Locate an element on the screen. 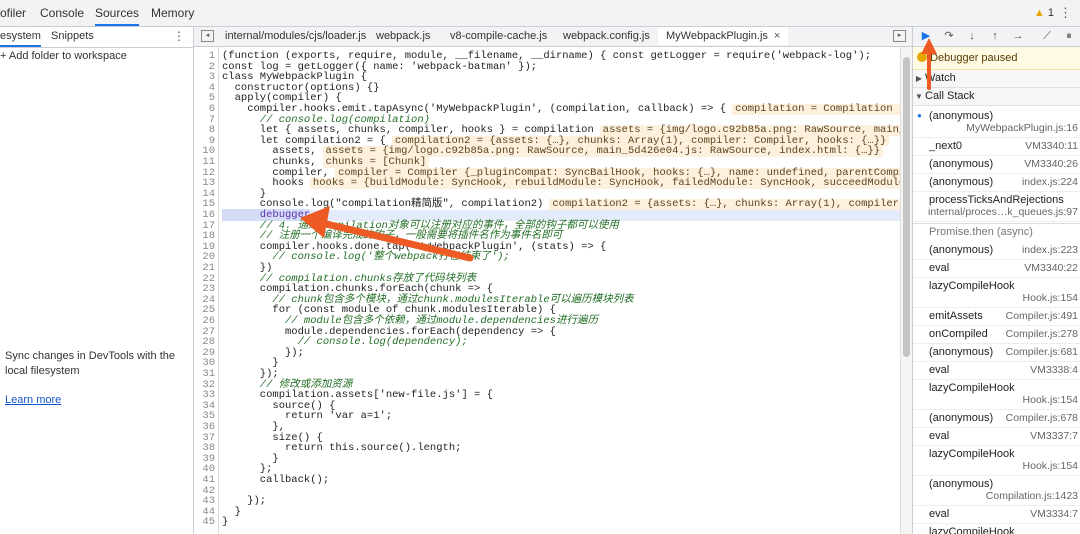 The height and width of the screenshot is (534, 1080). warning-icon: ▲ is located at coordinates (1039, 13).